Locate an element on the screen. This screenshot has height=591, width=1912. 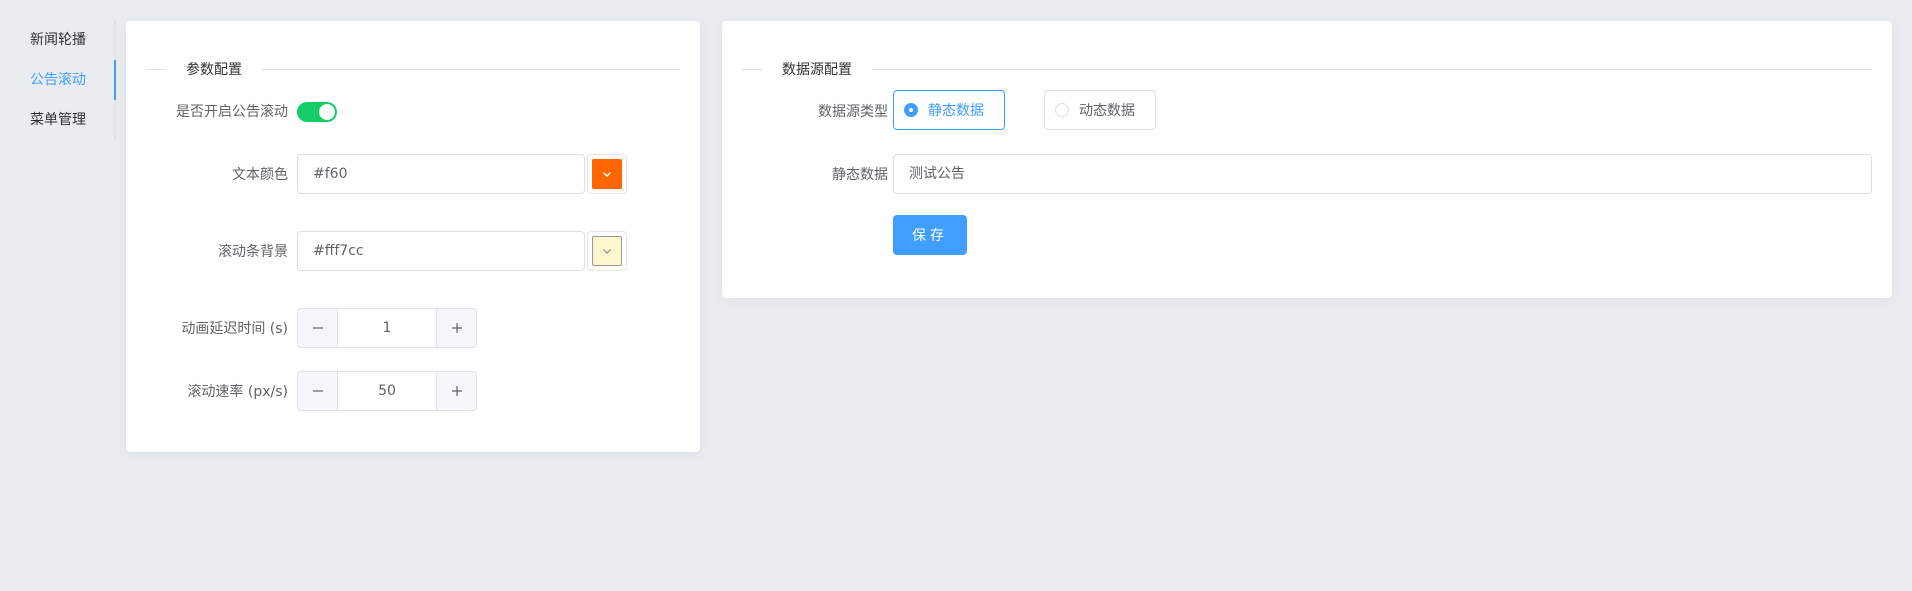
bg-color-swatch is located at coordinates (607, 251).